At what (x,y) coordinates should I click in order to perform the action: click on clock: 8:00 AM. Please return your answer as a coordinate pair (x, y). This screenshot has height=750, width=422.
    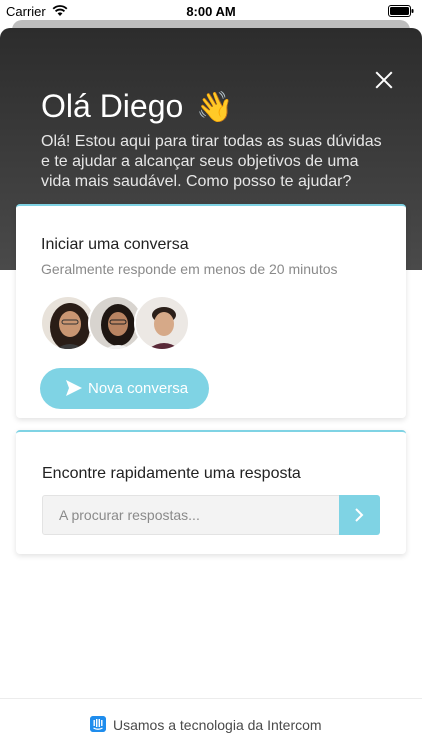
    Looking at the image, I should click on (211, 11).